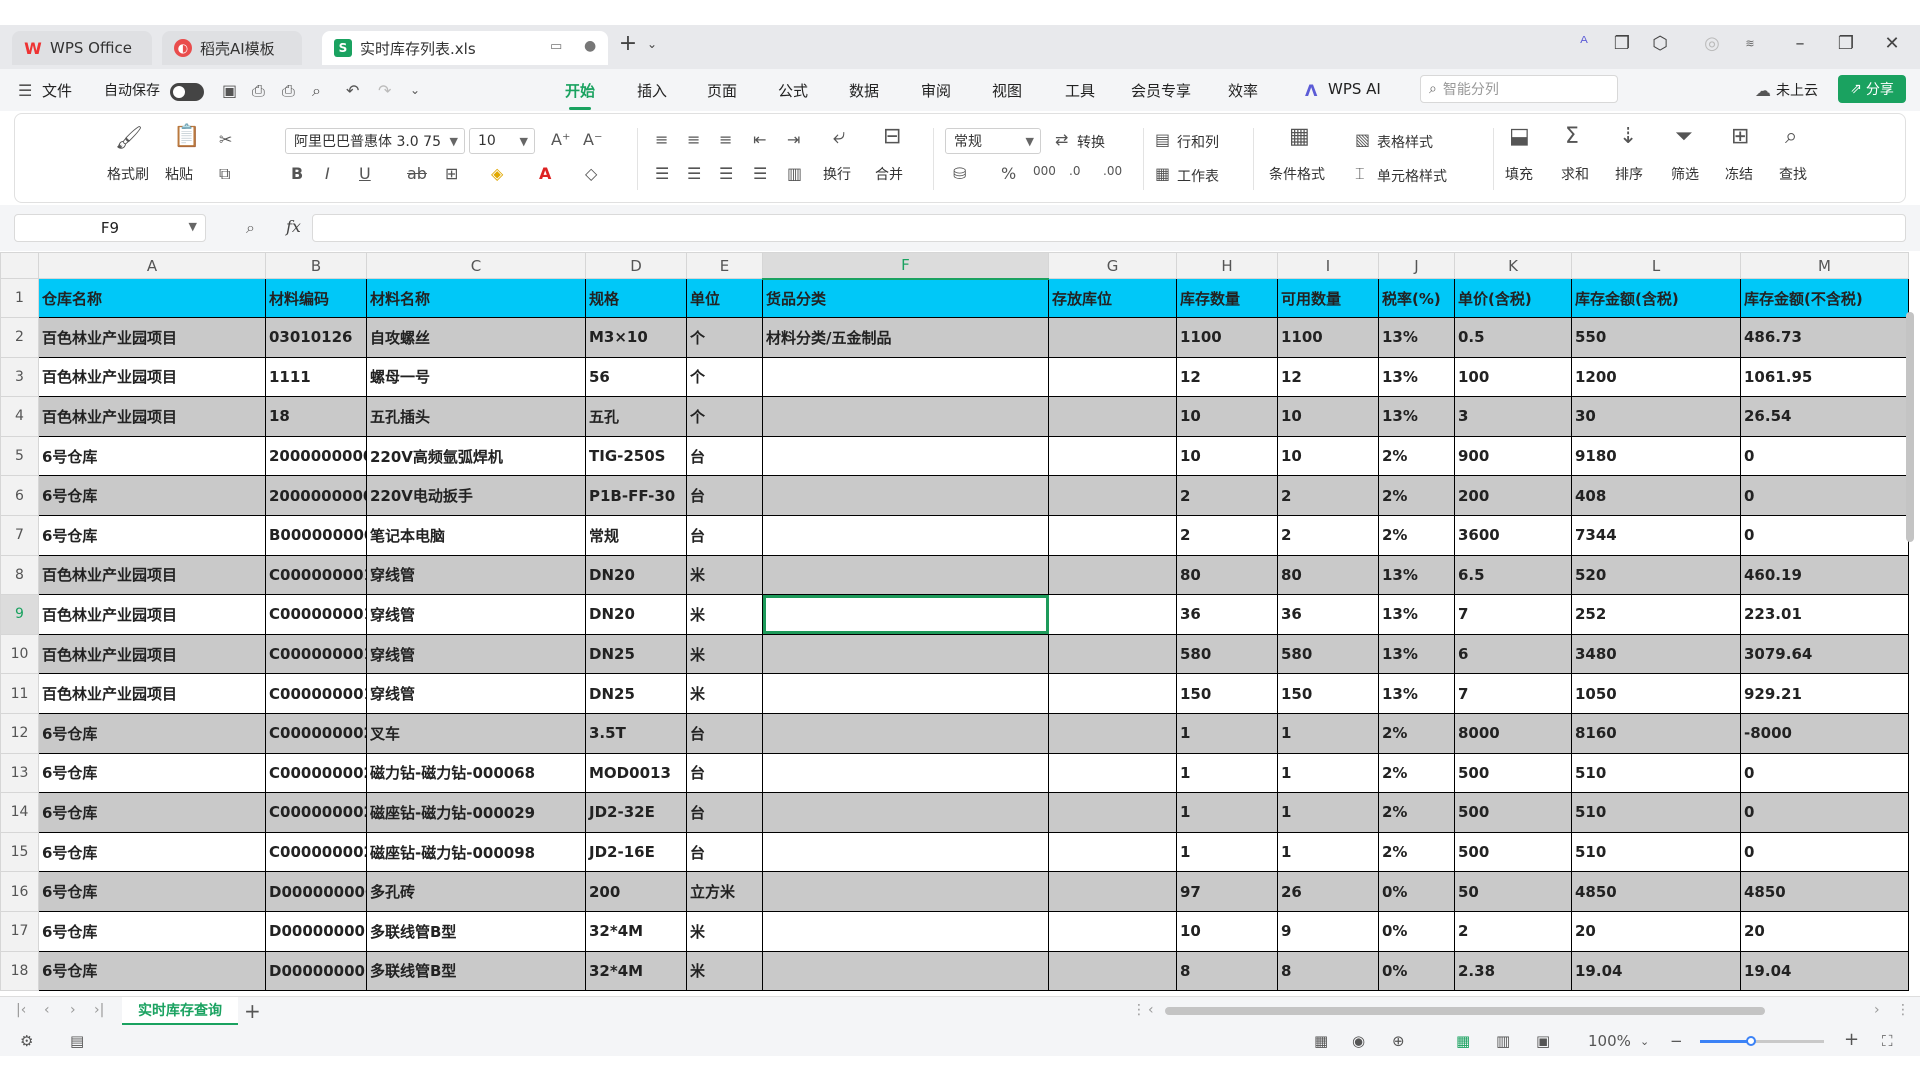 This screenshot has height=1080, width=1920. Describe the element at coordinates (636, 931) in the screenshot. I see `table-cell: 32*4M` at that location.